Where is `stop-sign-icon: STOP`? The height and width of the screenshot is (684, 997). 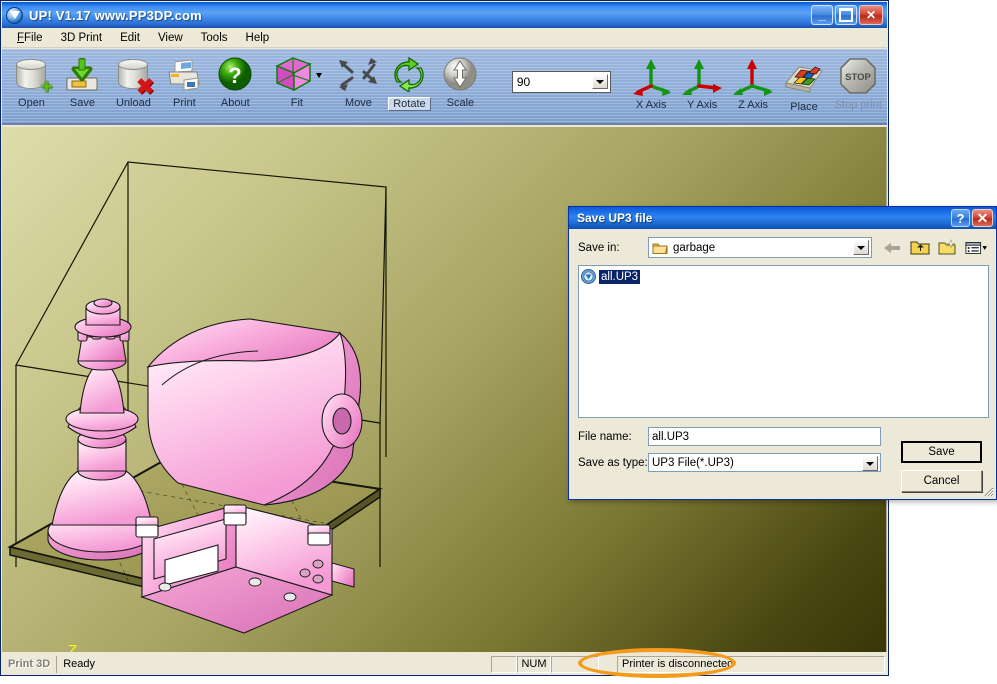
stop-sign-icon: STOP is located at coordinates (858, 76).